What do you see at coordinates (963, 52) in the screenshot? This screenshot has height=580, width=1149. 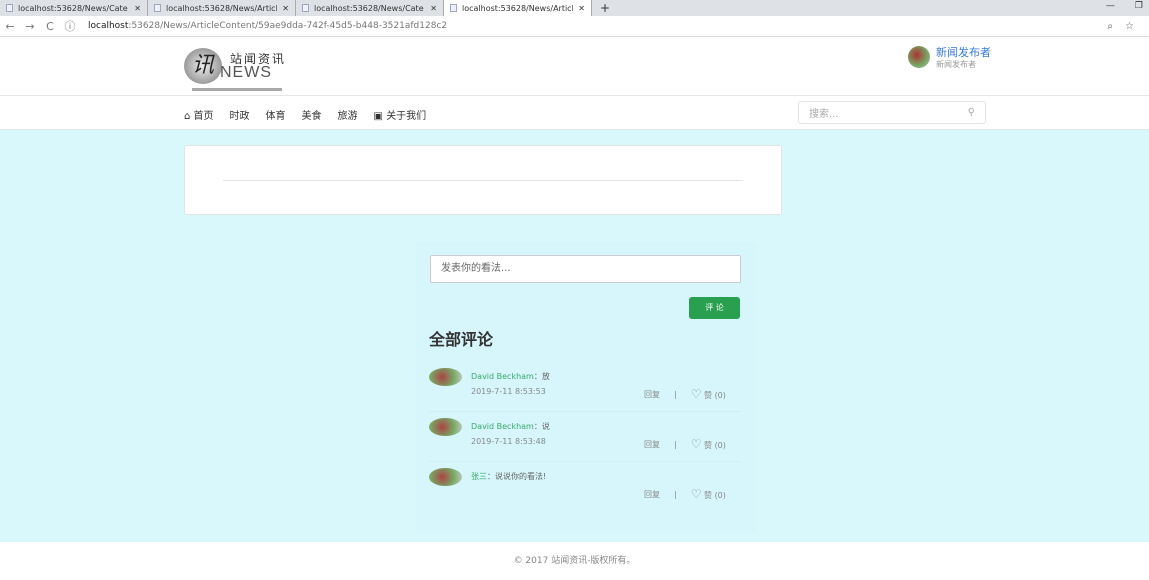 I see `user-name: 新闻发布者` at bounding box center [963, 52].